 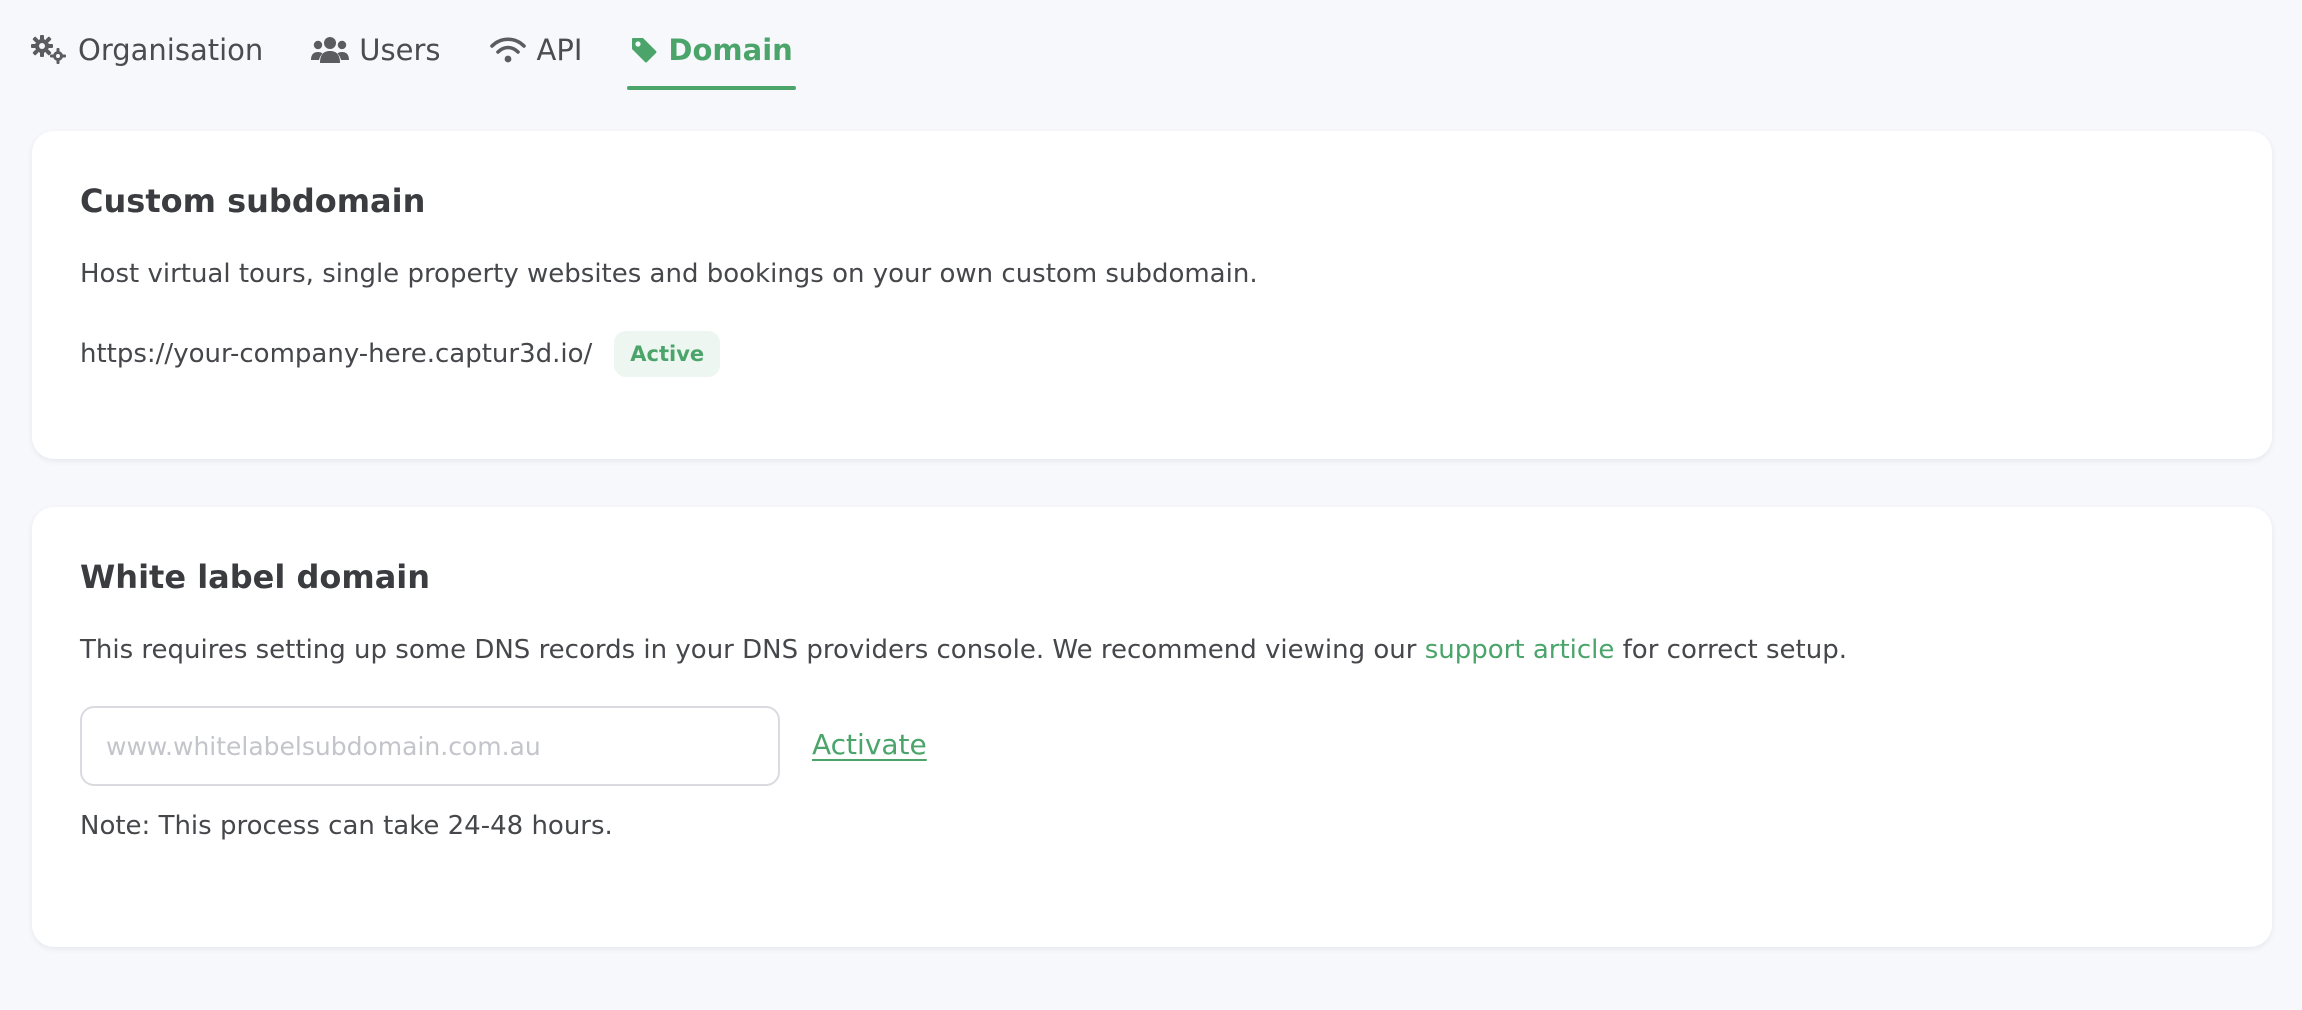 I want to click on tab-label: Organisation, so click(x=171, y=50).